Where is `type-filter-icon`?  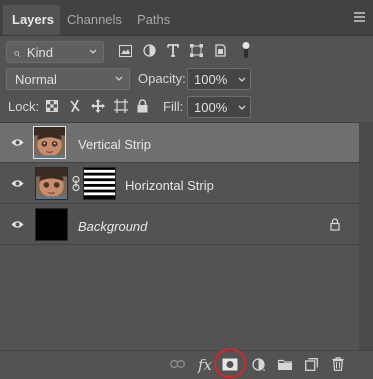 type-filter-icon is located at coordinates (173, 50).